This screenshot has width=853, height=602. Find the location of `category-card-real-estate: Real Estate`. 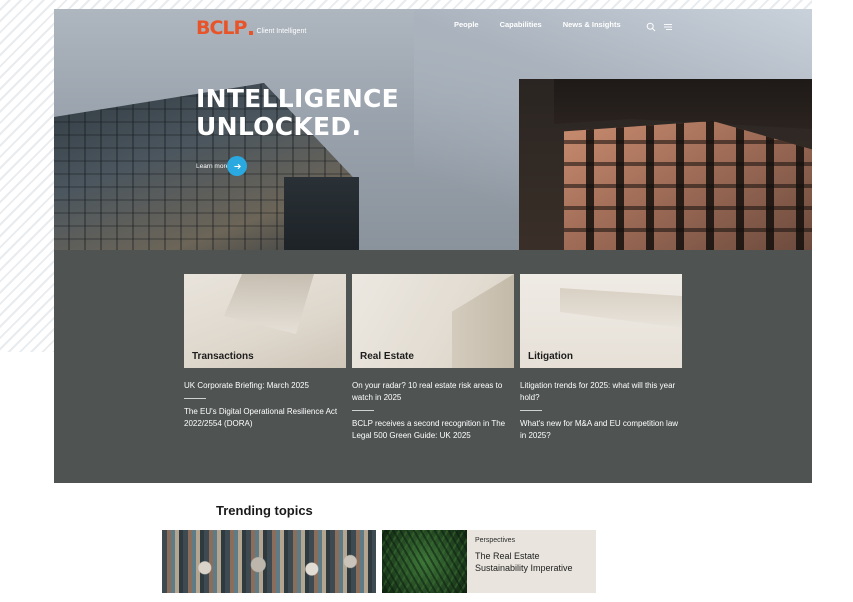

category-card-real-estate: Real Estate is located at coordinates (433, 321).